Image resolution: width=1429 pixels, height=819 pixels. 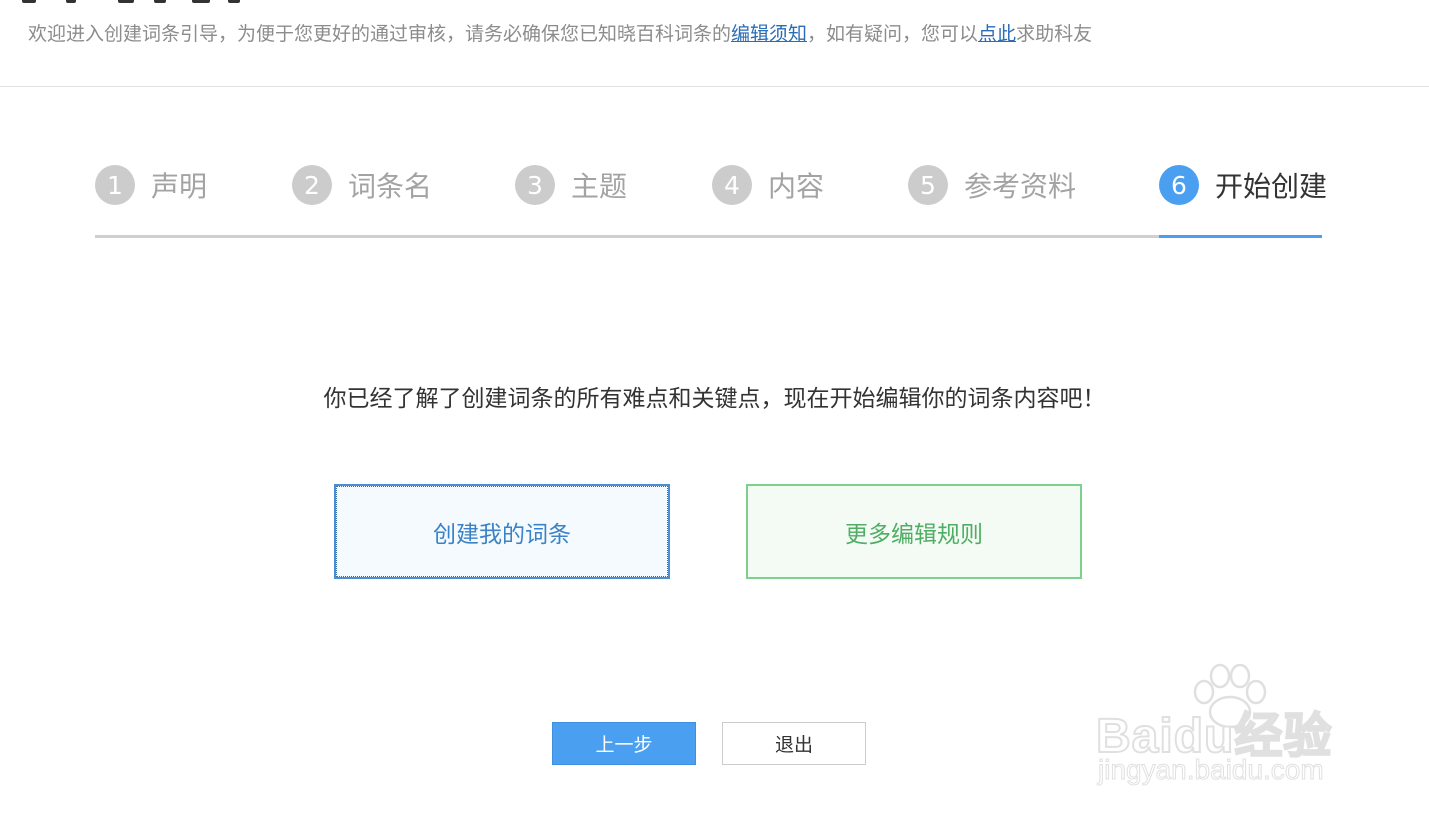 I want to click on exit-button: 退出, so click(x=794, y=743).